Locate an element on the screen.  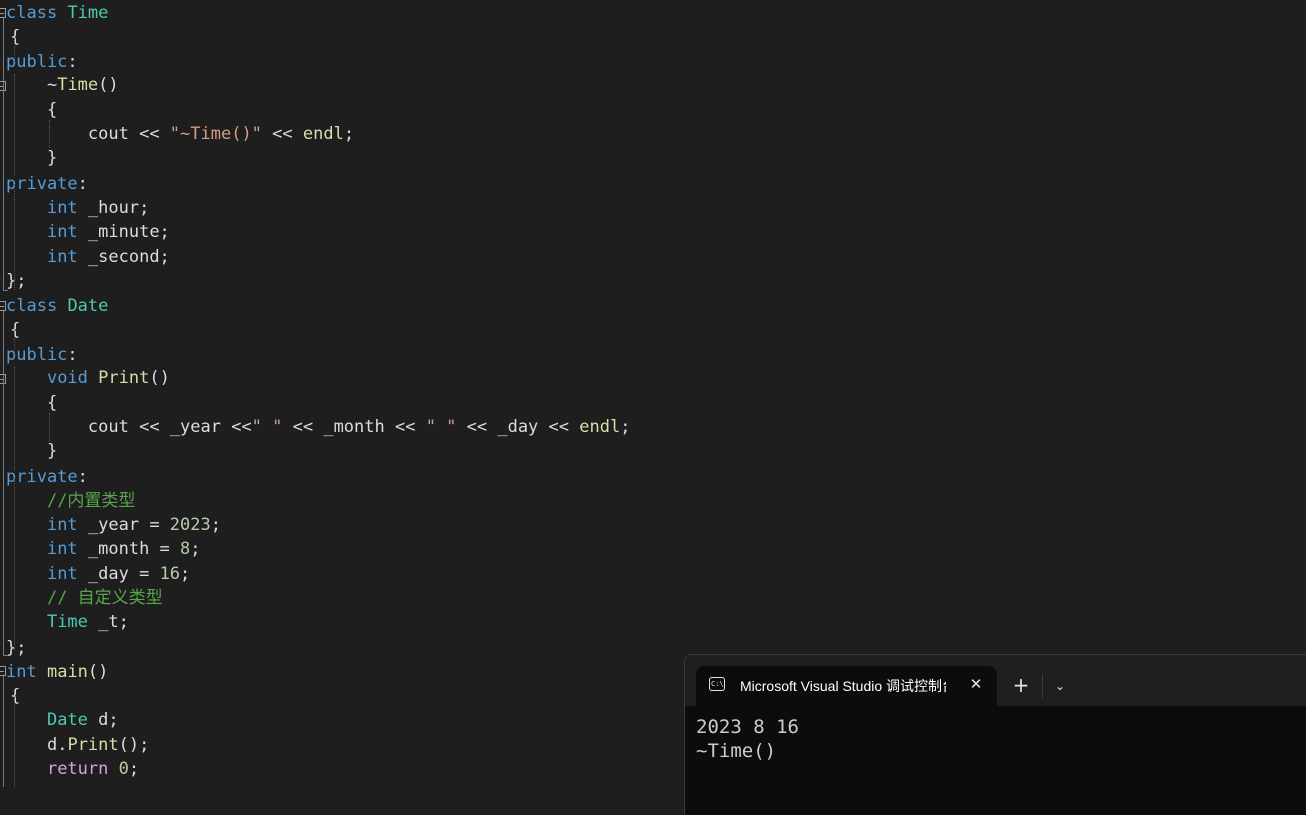
code-token: endl is located at coordinates (600, 427).